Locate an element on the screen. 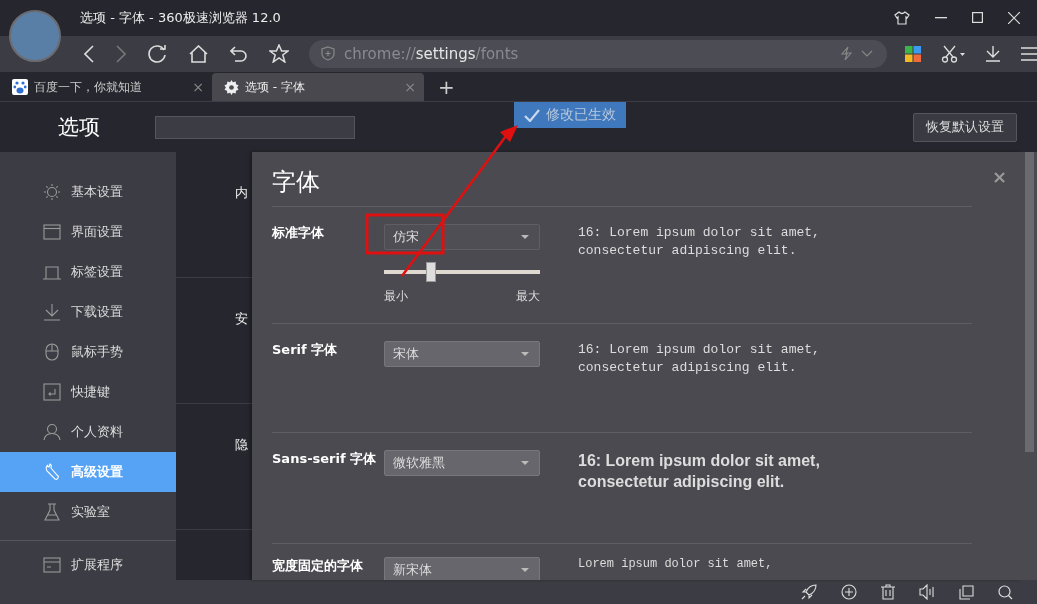 This screenshot has height=604, width=1037. minimize-icon is located at coordinates (941, 17).